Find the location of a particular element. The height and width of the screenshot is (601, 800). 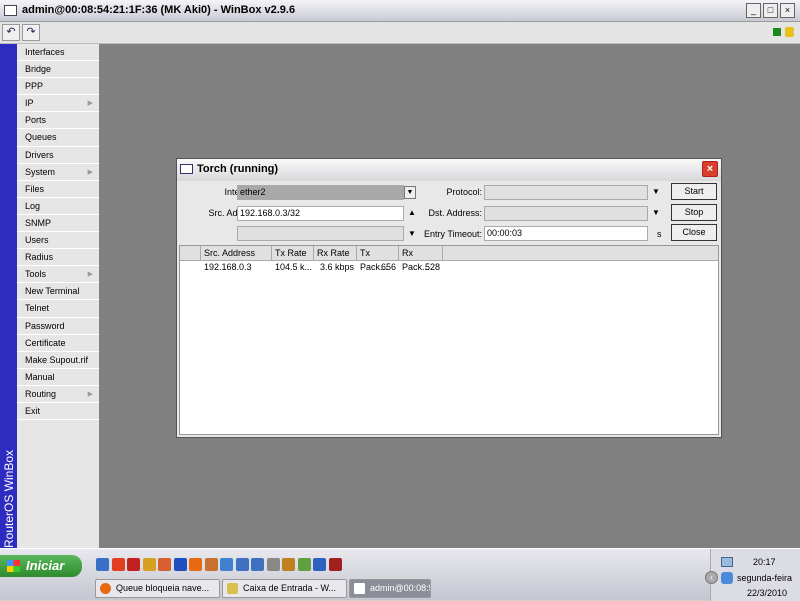

dst-address-label: Dst. Address: is located at coordinates (455, 213).